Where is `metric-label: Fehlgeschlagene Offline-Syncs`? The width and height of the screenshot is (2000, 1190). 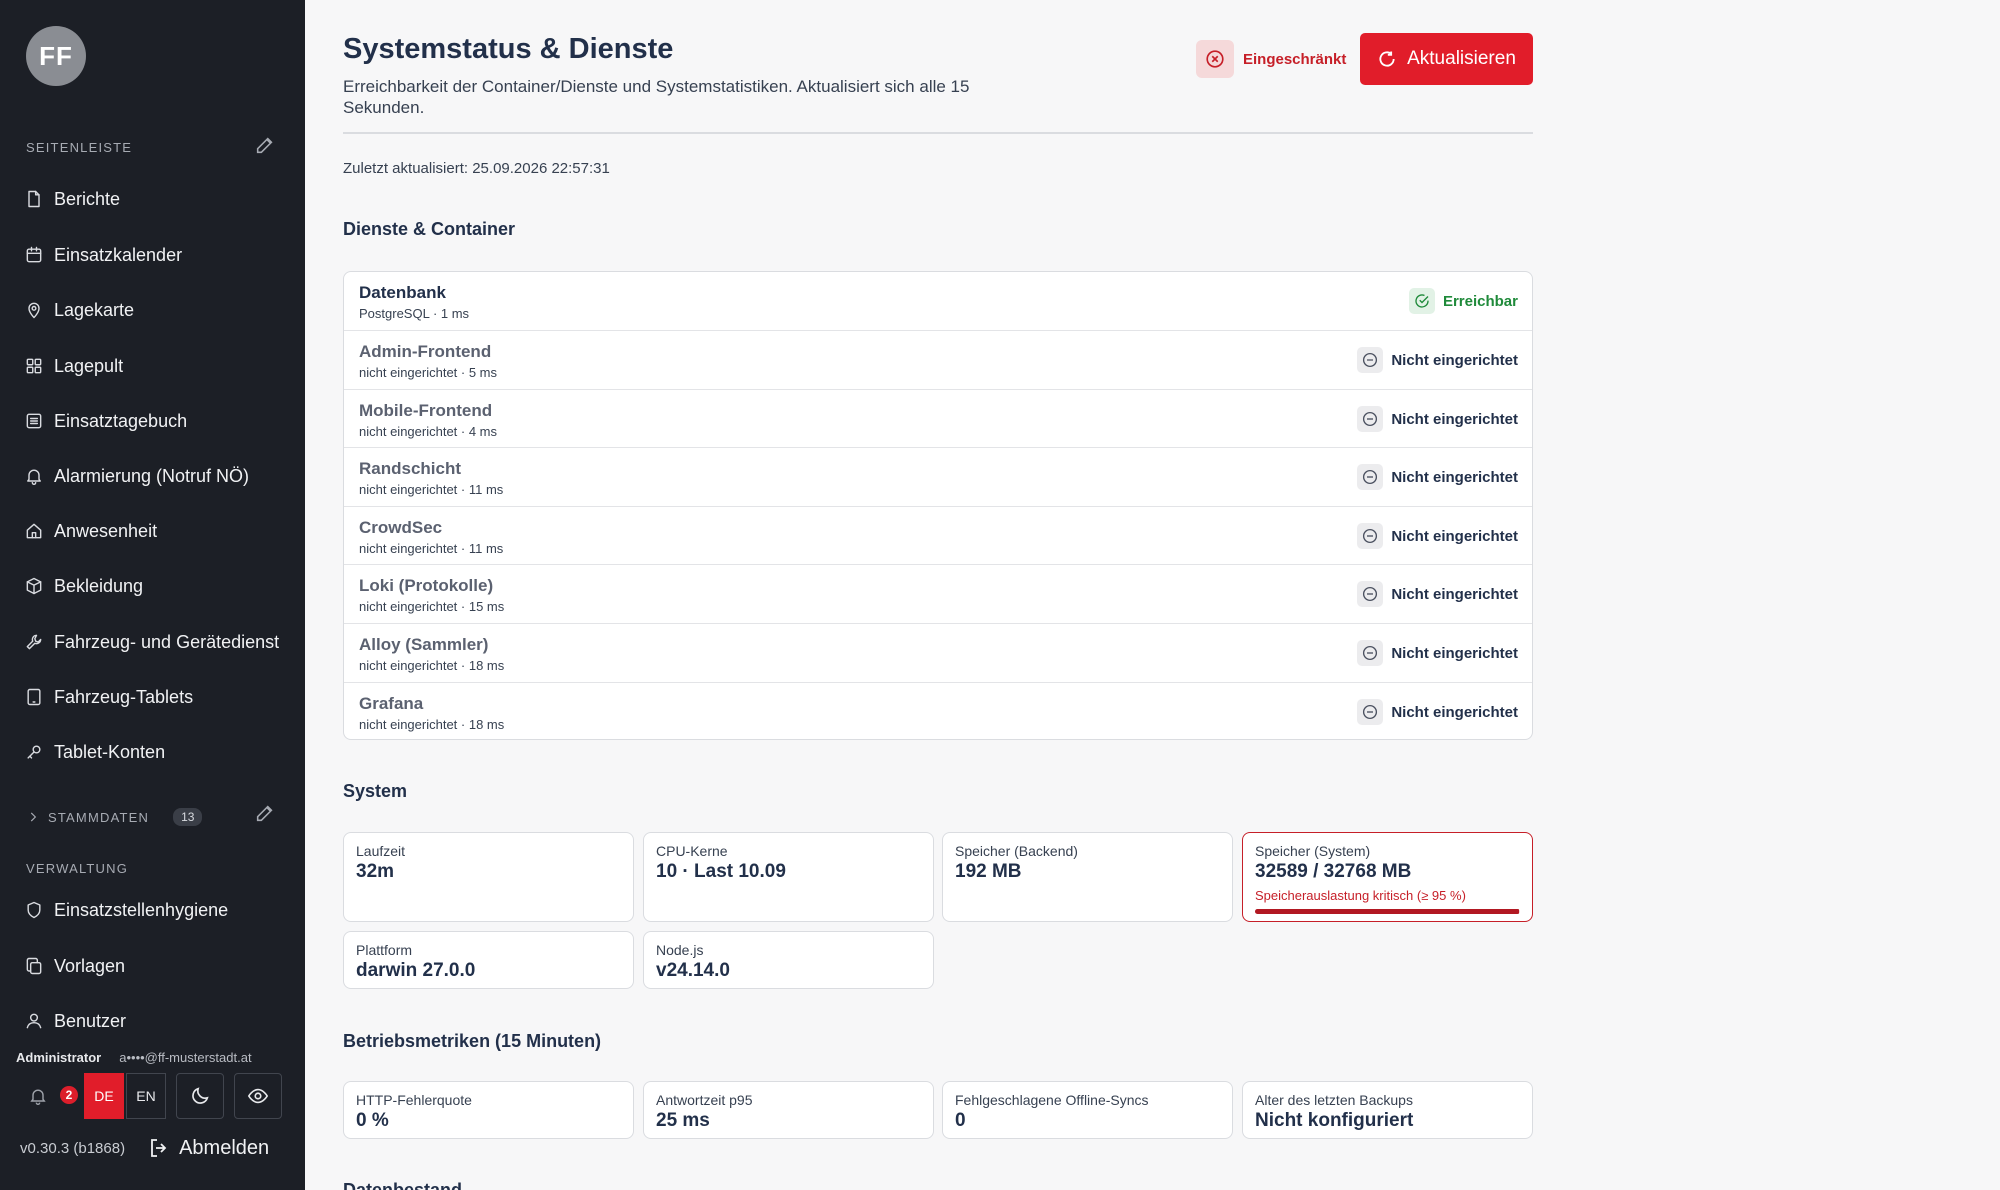 metric-label: Fehlgeschlagene Offline-Syncs is located at coordinates (1052, 1100).